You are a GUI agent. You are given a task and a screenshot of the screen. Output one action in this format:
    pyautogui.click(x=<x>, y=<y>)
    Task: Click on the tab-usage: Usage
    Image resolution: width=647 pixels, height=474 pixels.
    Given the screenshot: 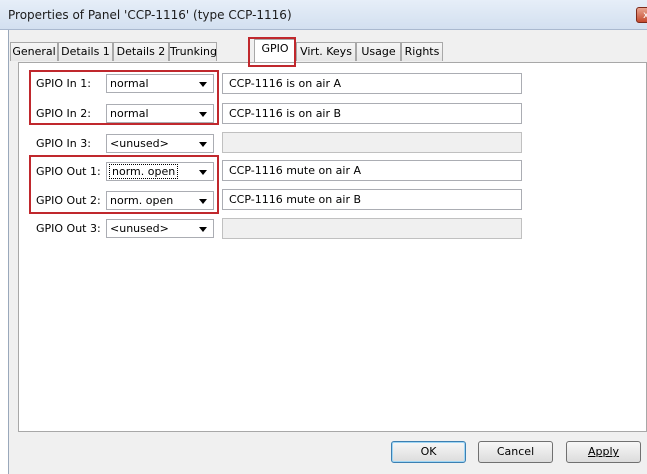 What is the action you would take?
    pyautogui.click(x=378, y=51)
    